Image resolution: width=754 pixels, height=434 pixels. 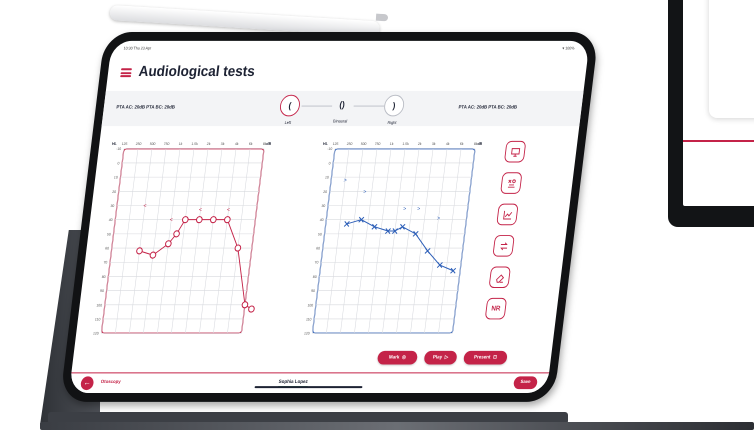 What do you see at coordinates (196, 72) in the screenshot?
I see `page-title: Audiological tests` at bounding box center [196, 72].